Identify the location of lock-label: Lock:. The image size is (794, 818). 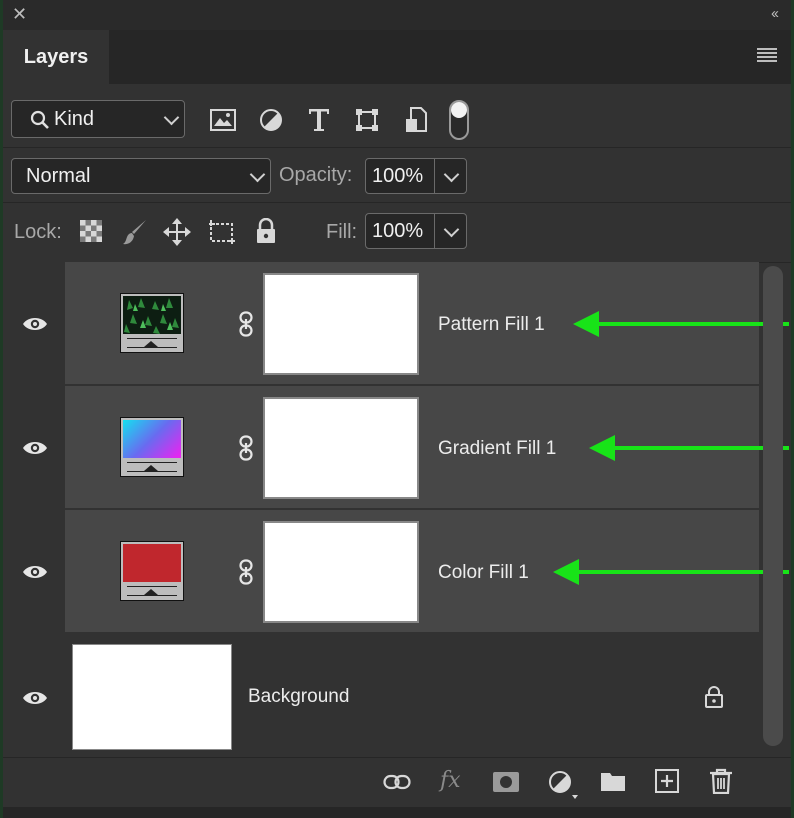
(38, 232).